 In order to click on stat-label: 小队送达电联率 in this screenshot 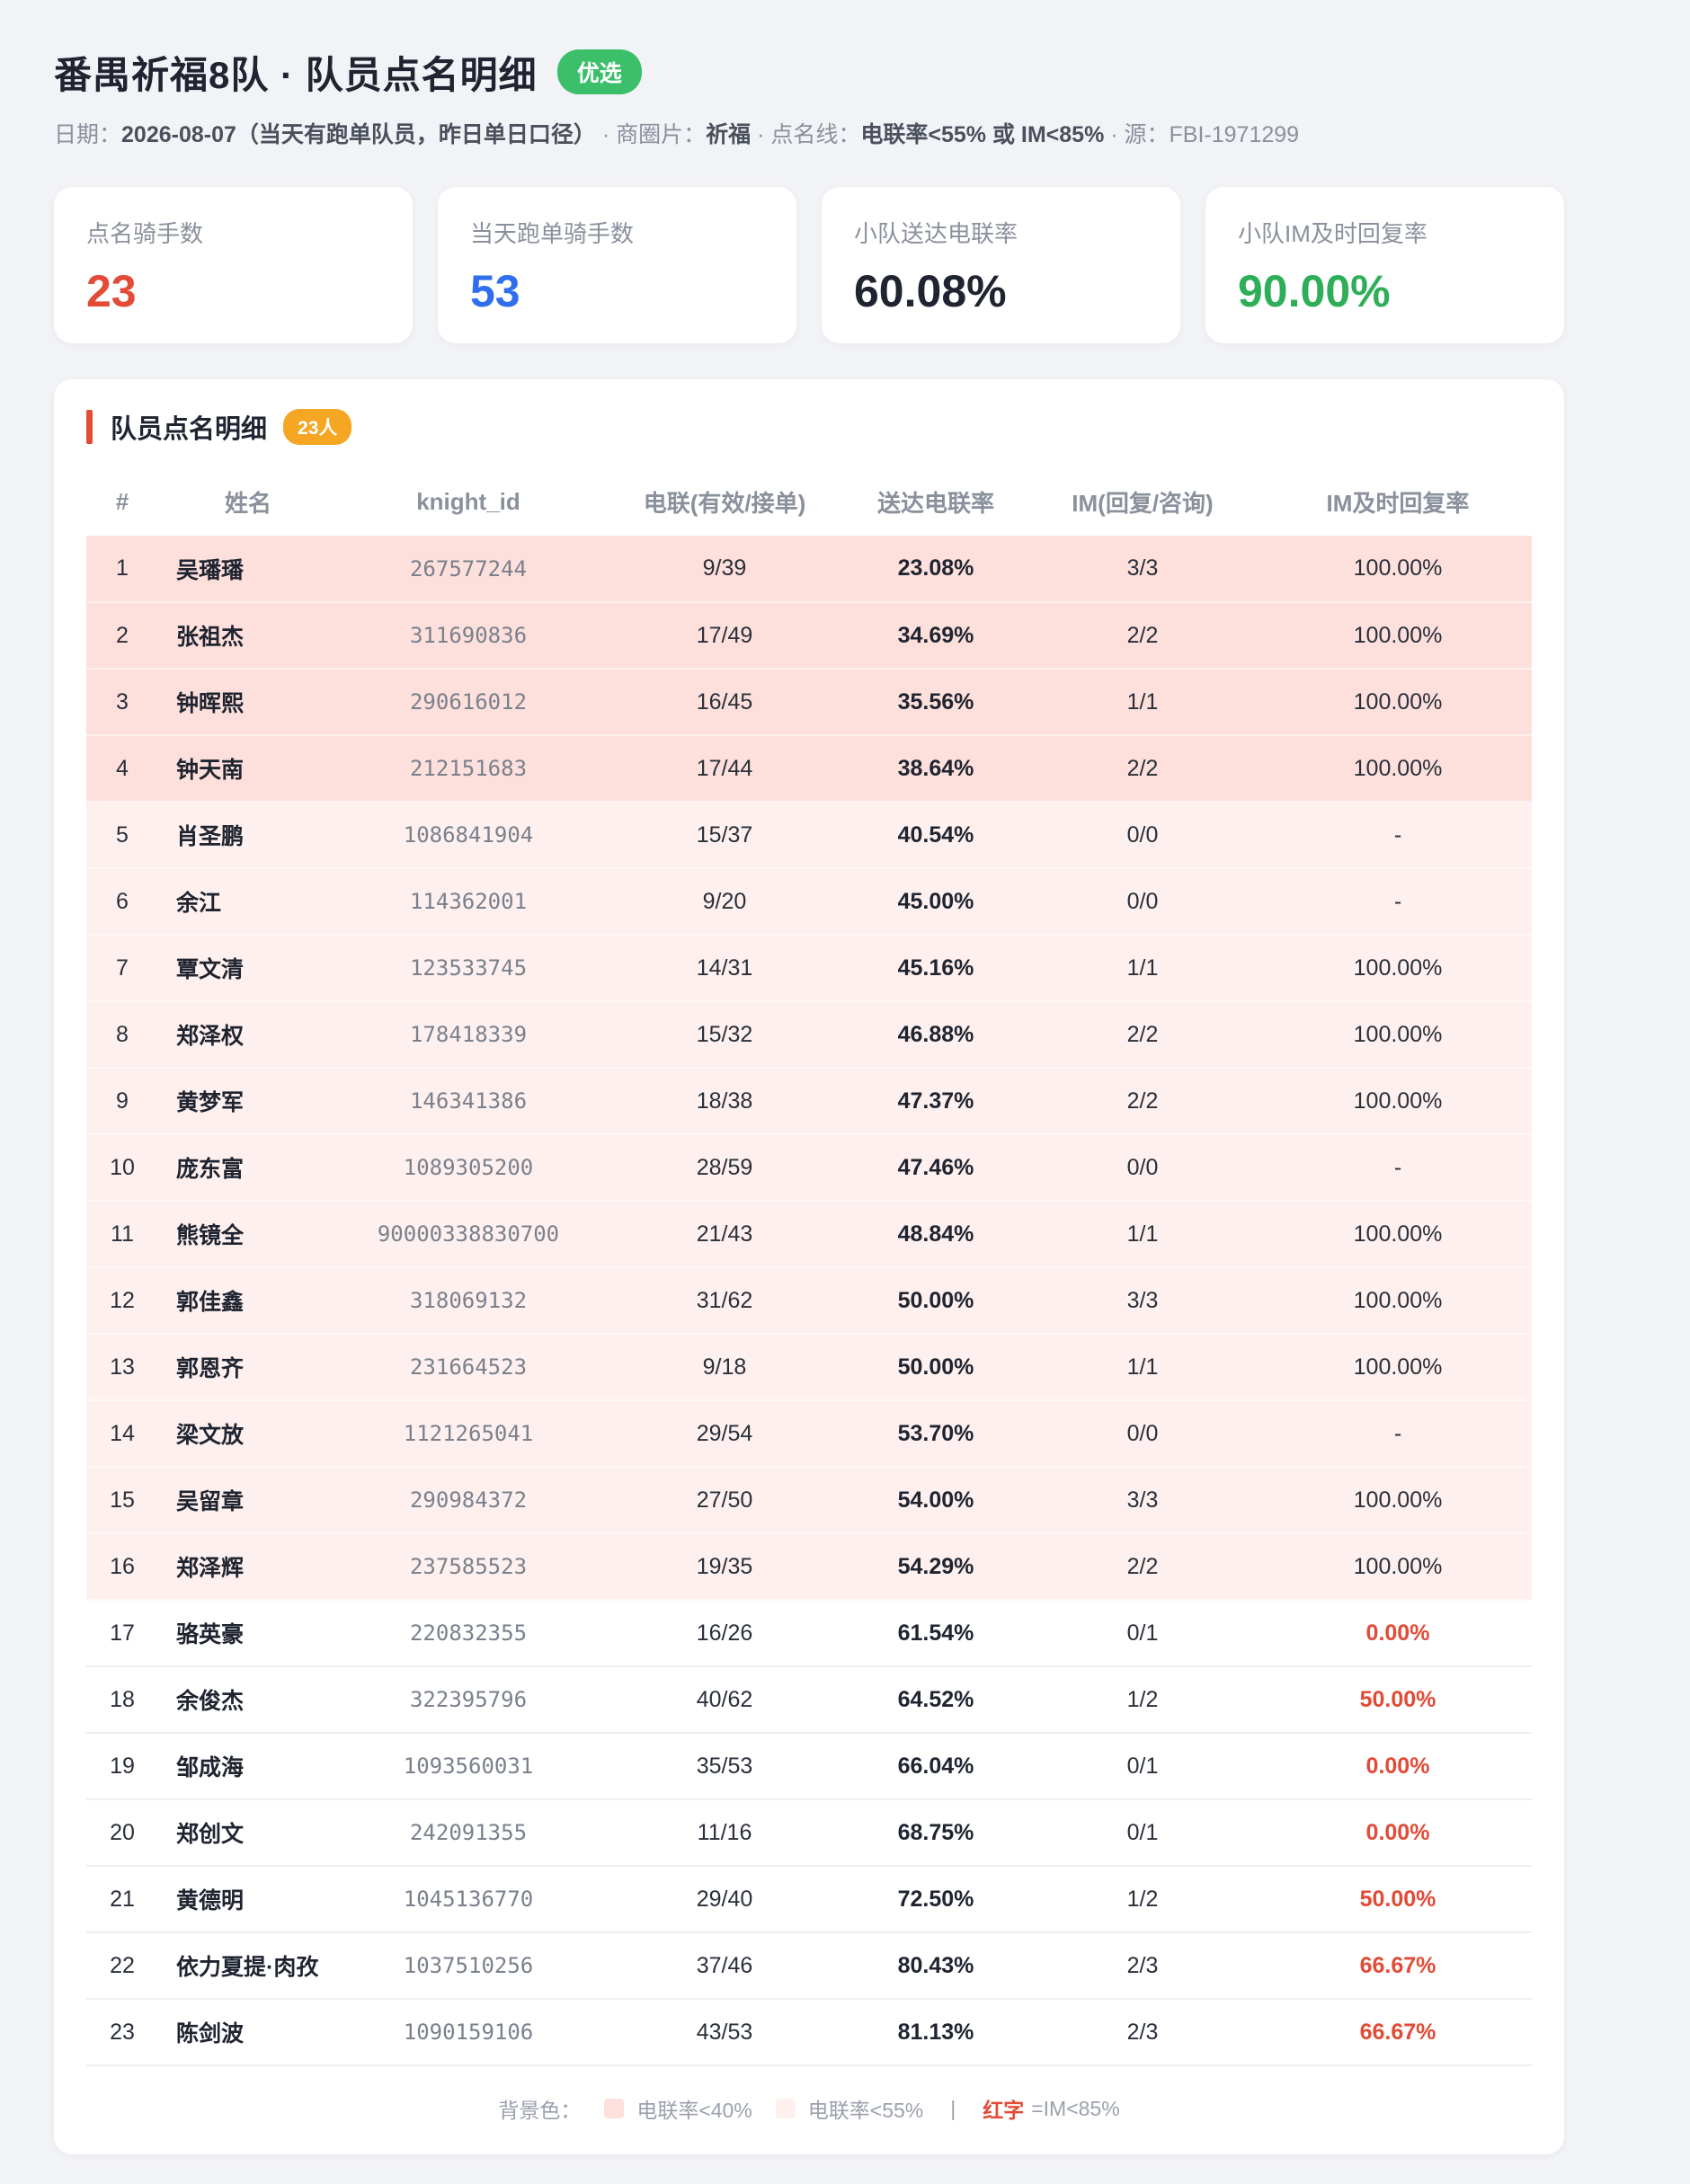, I will do `click(936, 233)`.